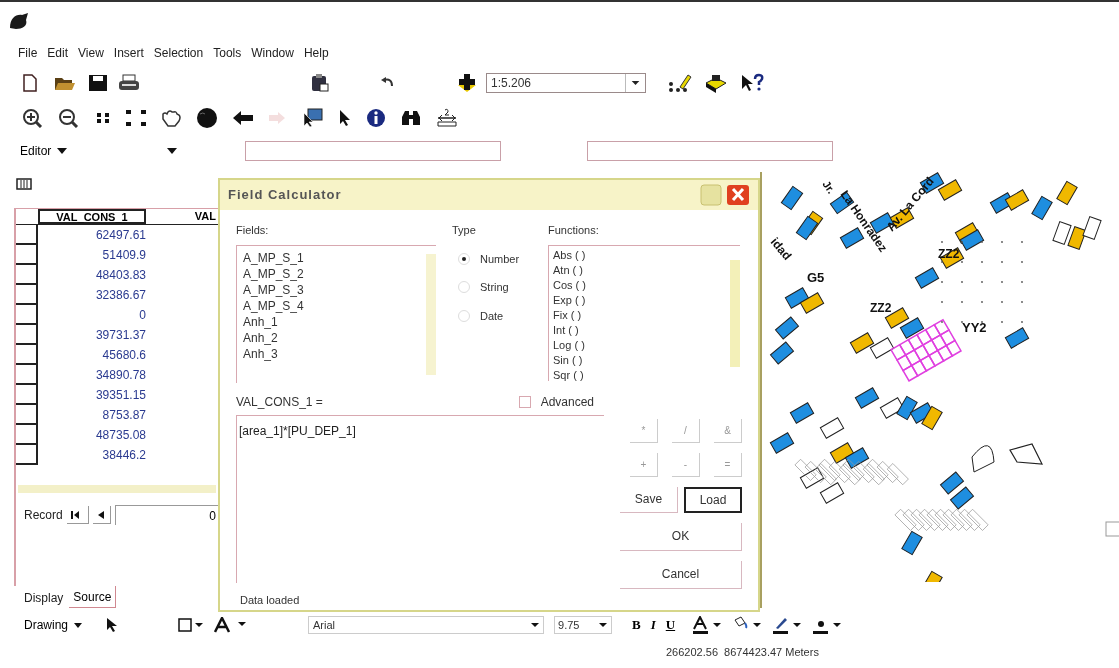  Describe the element at coordinates (653, 625) in the screenshot. I see `italic-button: I` at that location.